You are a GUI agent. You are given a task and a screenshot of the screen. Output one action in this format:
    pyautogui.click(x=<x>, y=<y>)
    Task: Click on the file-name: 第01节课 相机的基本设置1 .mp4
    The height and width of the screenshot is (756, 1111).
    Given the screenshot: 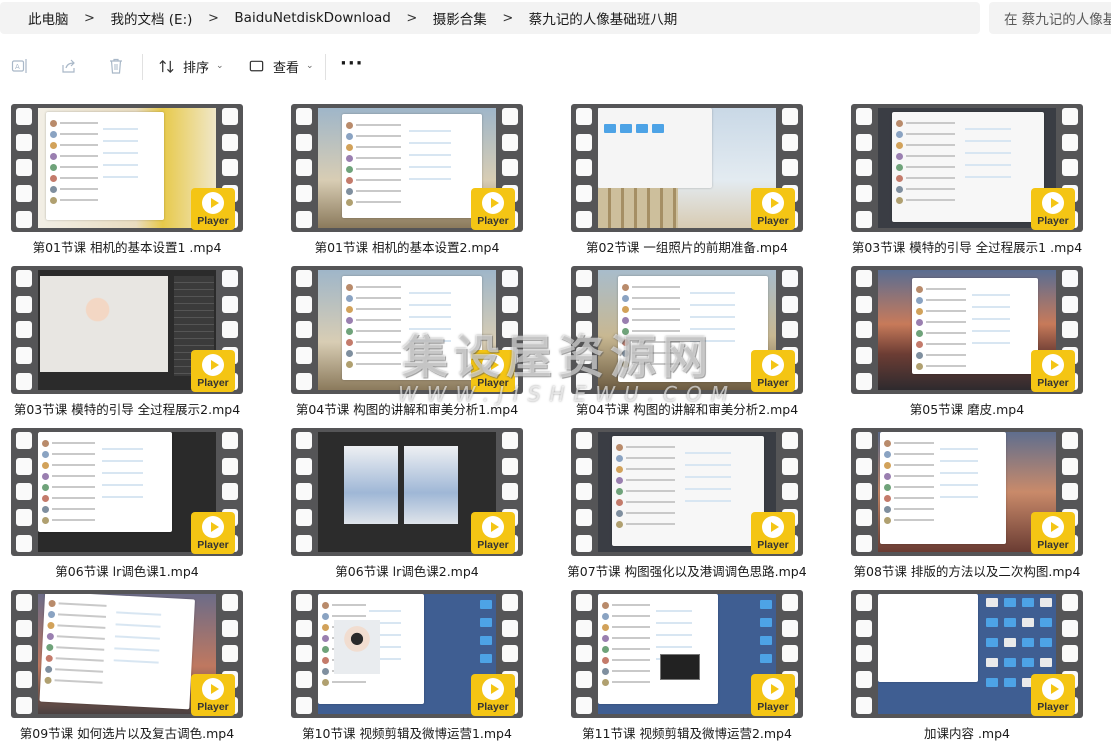 What is the action you would take?
    pyautogui.click(x=131, y=246)
    